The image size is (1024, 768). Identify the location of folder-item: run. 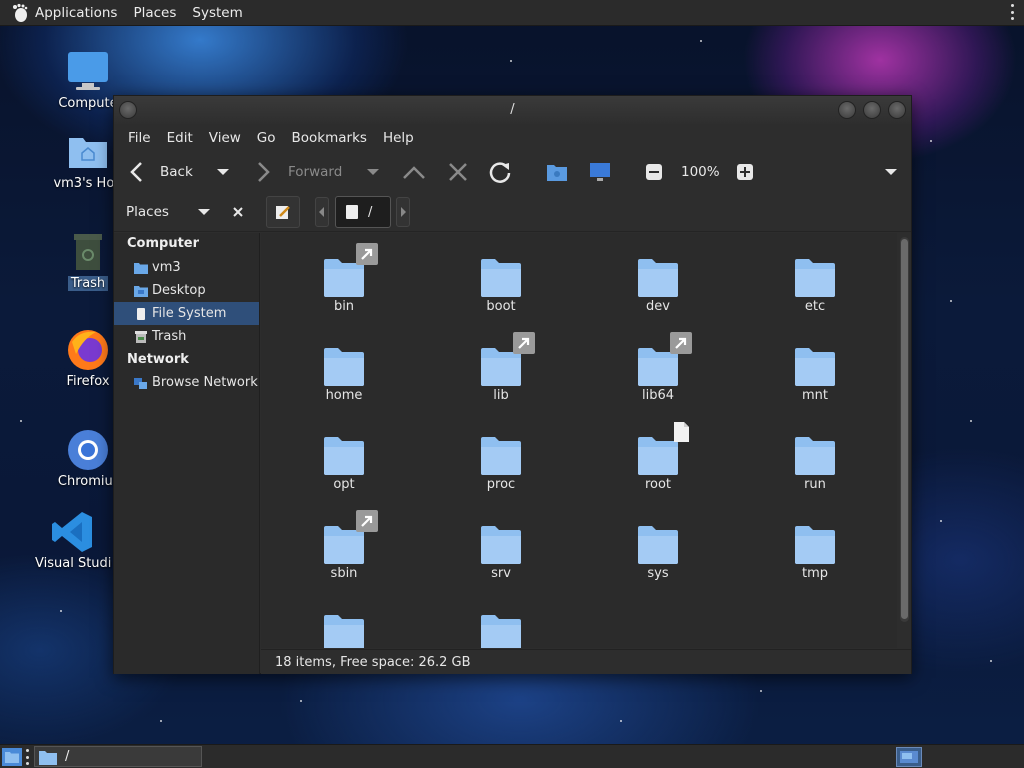
(815, 463).